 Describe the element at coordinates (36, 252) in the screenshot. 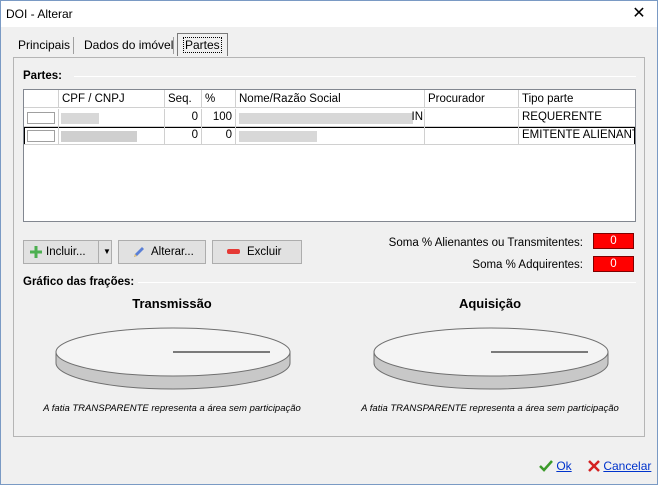

I see `plus-icon` at that location.